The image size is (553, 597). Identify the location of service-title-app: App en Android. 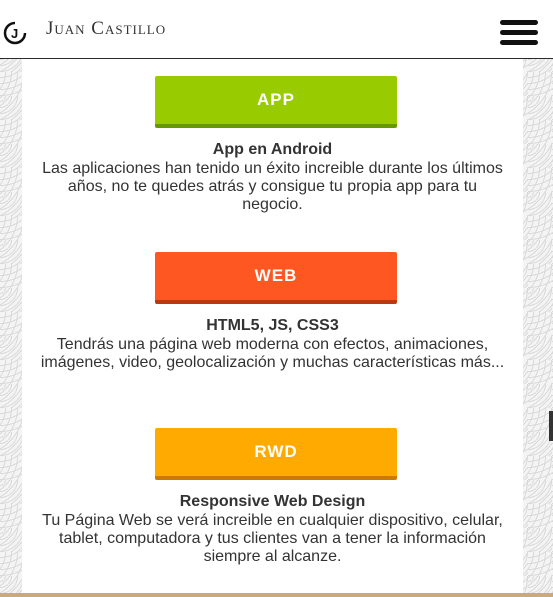
(272, 149).